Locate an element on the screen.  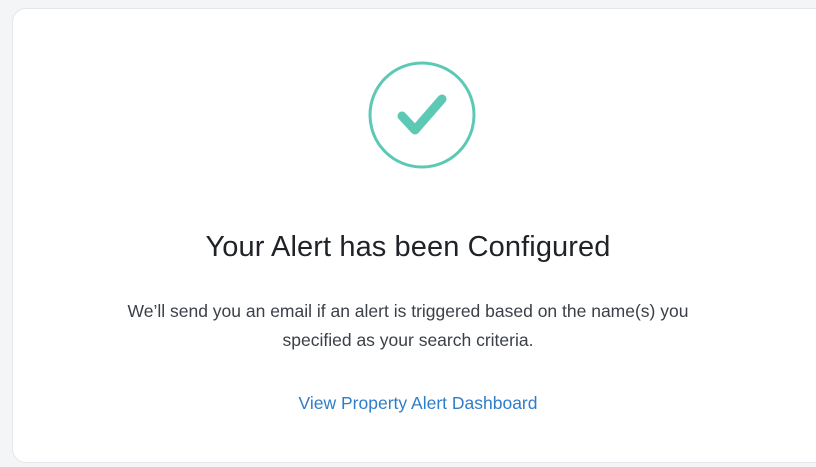
confirmation-title: Your Alert has been Configured is located at coordinates (408, 247).